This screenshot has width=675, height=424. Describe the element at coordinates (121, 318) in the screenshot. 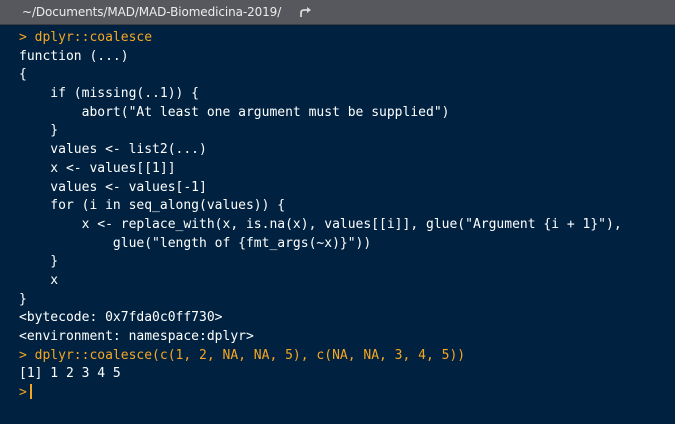

I see `output-text: <bytecode: 0x7fda0c0ff730>` at that location.